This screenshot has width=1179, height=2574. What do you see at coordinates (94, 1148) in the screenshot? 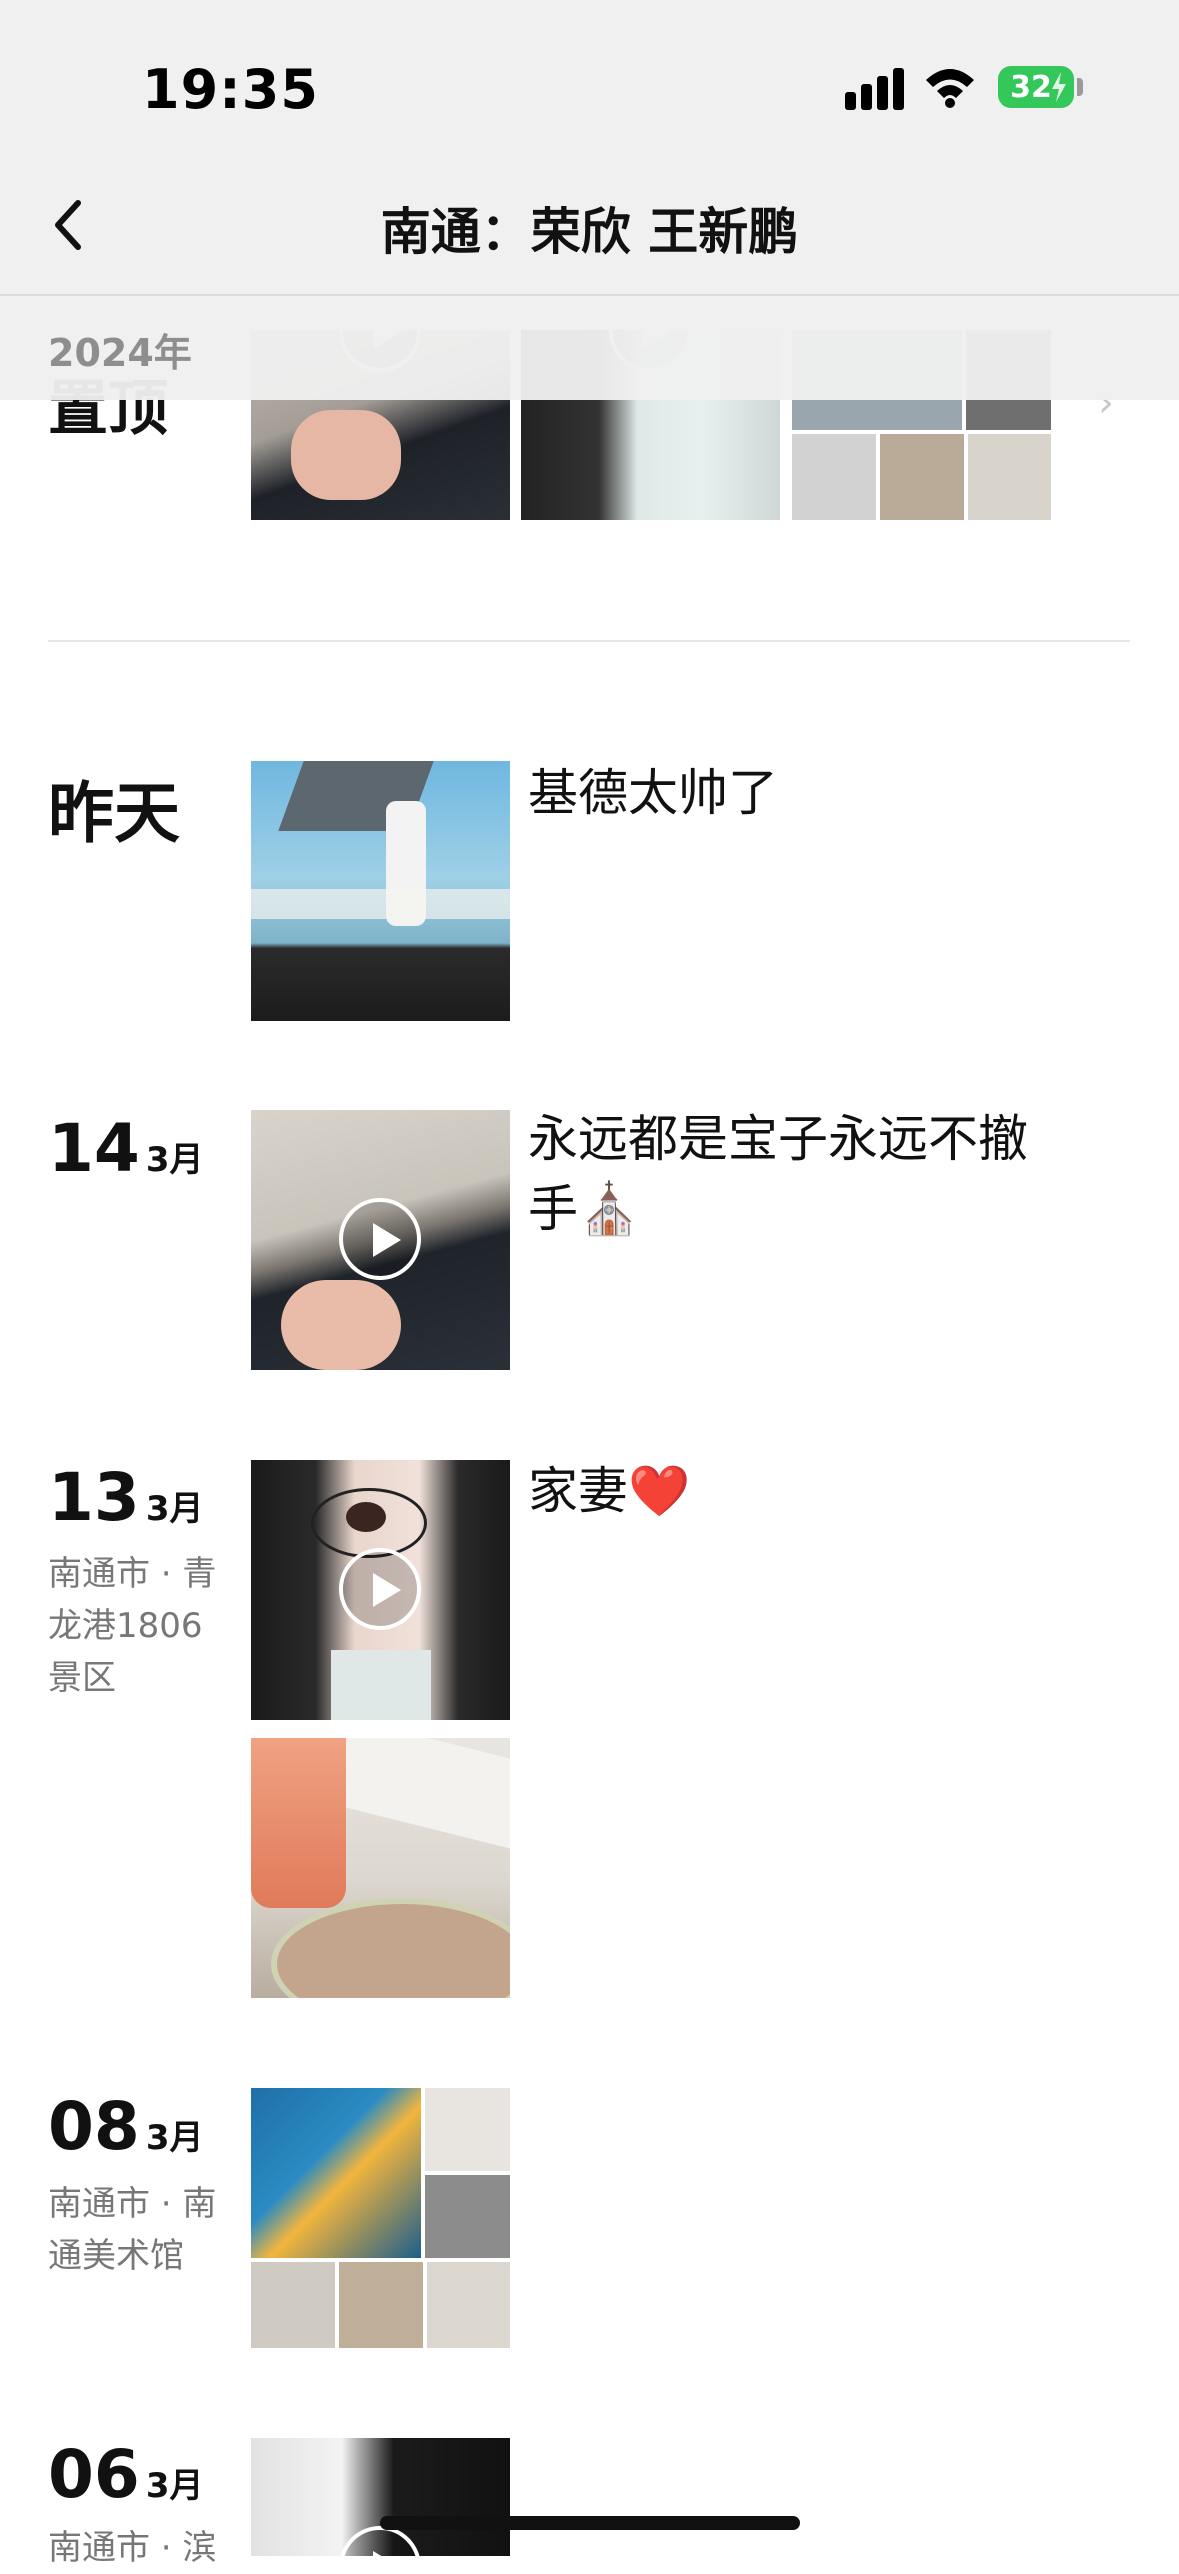
I see `day-number: 14` at bounding box center [94, 1148].